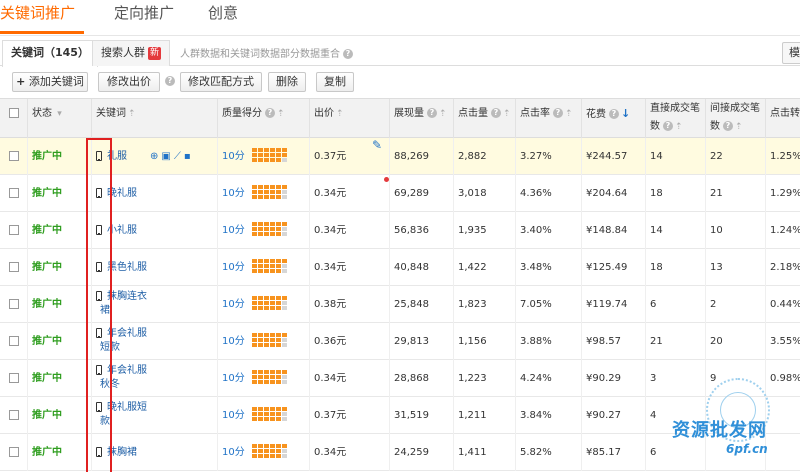 Image resolution: width=800 pixels, height=472 pixels. Describe the element at coordinates (614, 119) in the screenshot. I see `th-cost: 花费? ↓` at that location.